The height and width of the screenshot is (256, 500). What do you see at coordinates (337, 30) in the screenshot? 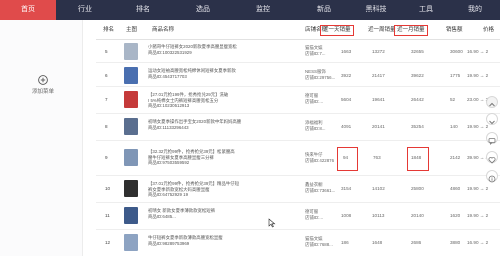
I see `header-sales-1d: 近一天销量` at bounding box center [337, 30].